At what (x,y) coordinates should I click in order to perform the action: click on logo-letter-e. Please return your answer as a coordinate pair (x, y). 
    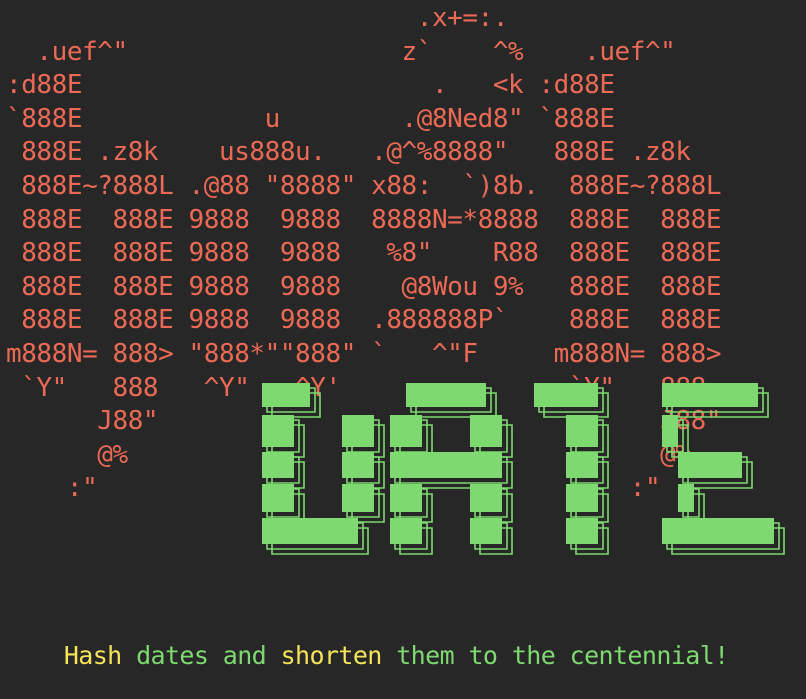
    Looking at the image, I should click on (718, 463).